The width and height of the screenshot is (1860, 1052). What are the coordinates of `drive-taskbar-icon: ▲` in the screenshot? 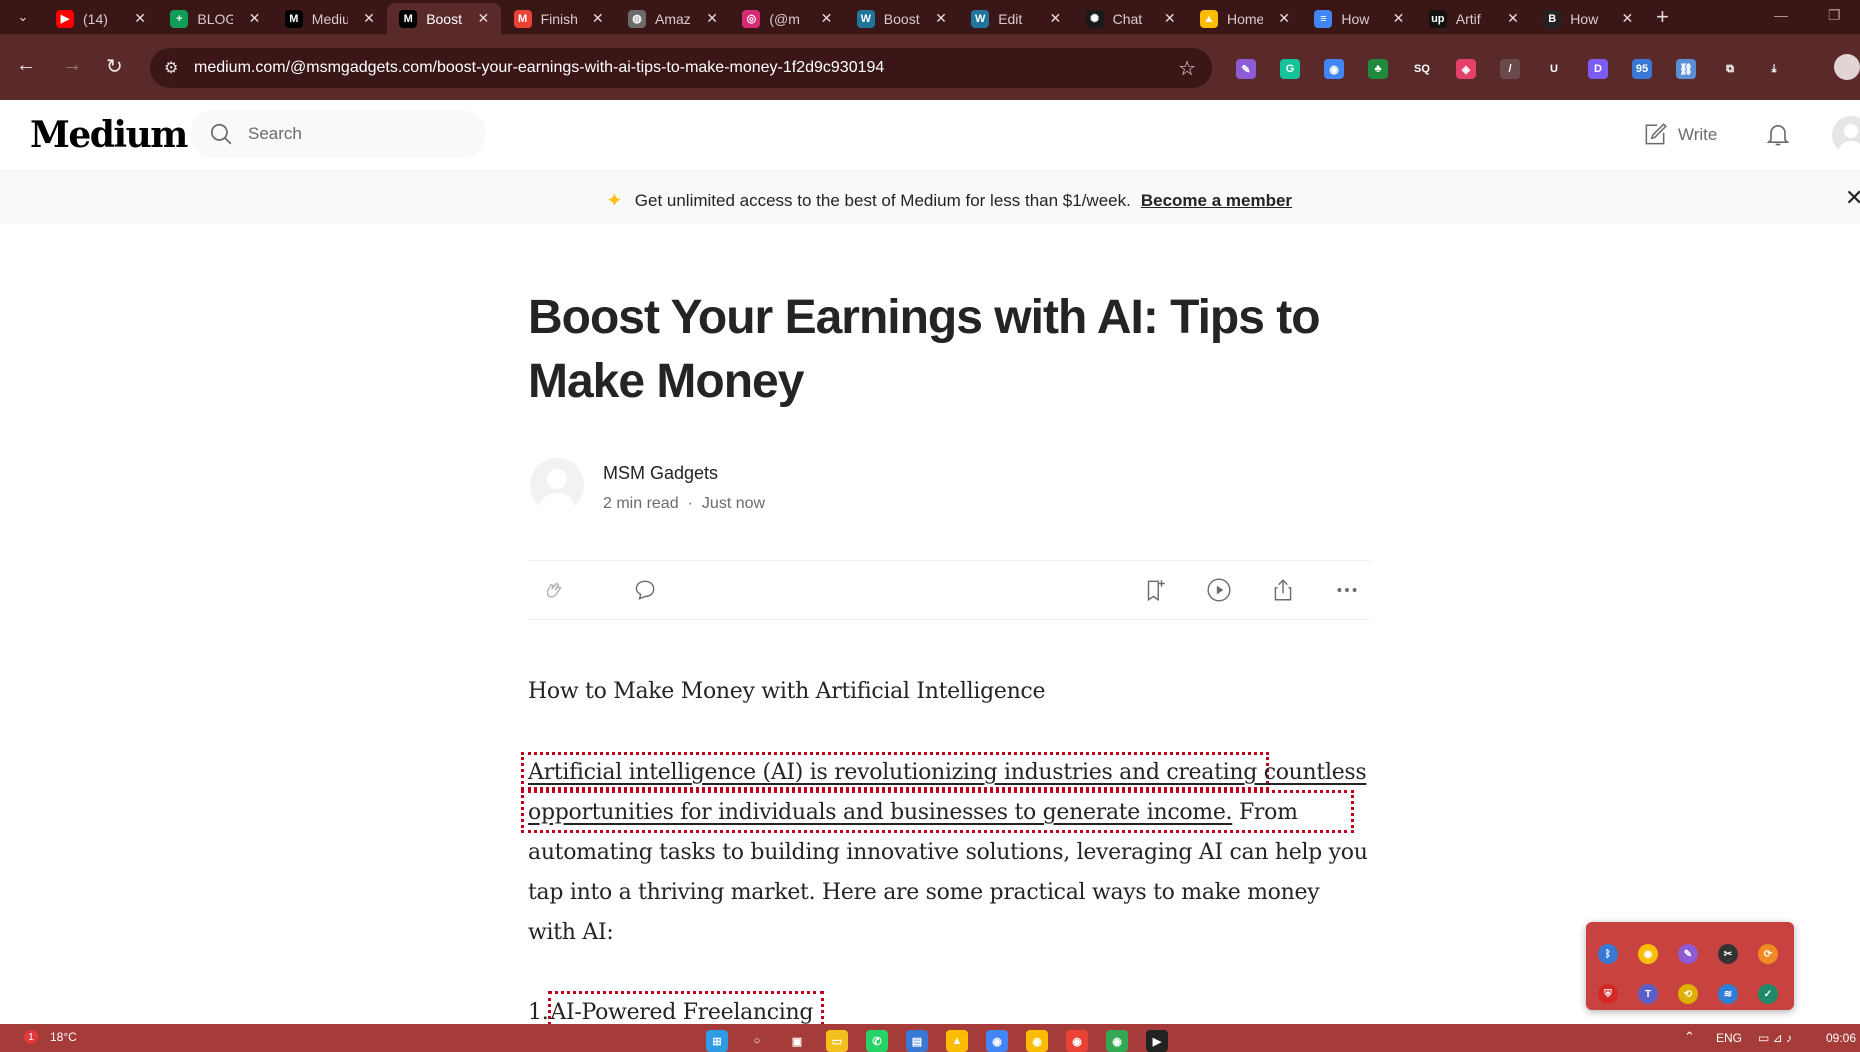 It's located at (957, 1041).